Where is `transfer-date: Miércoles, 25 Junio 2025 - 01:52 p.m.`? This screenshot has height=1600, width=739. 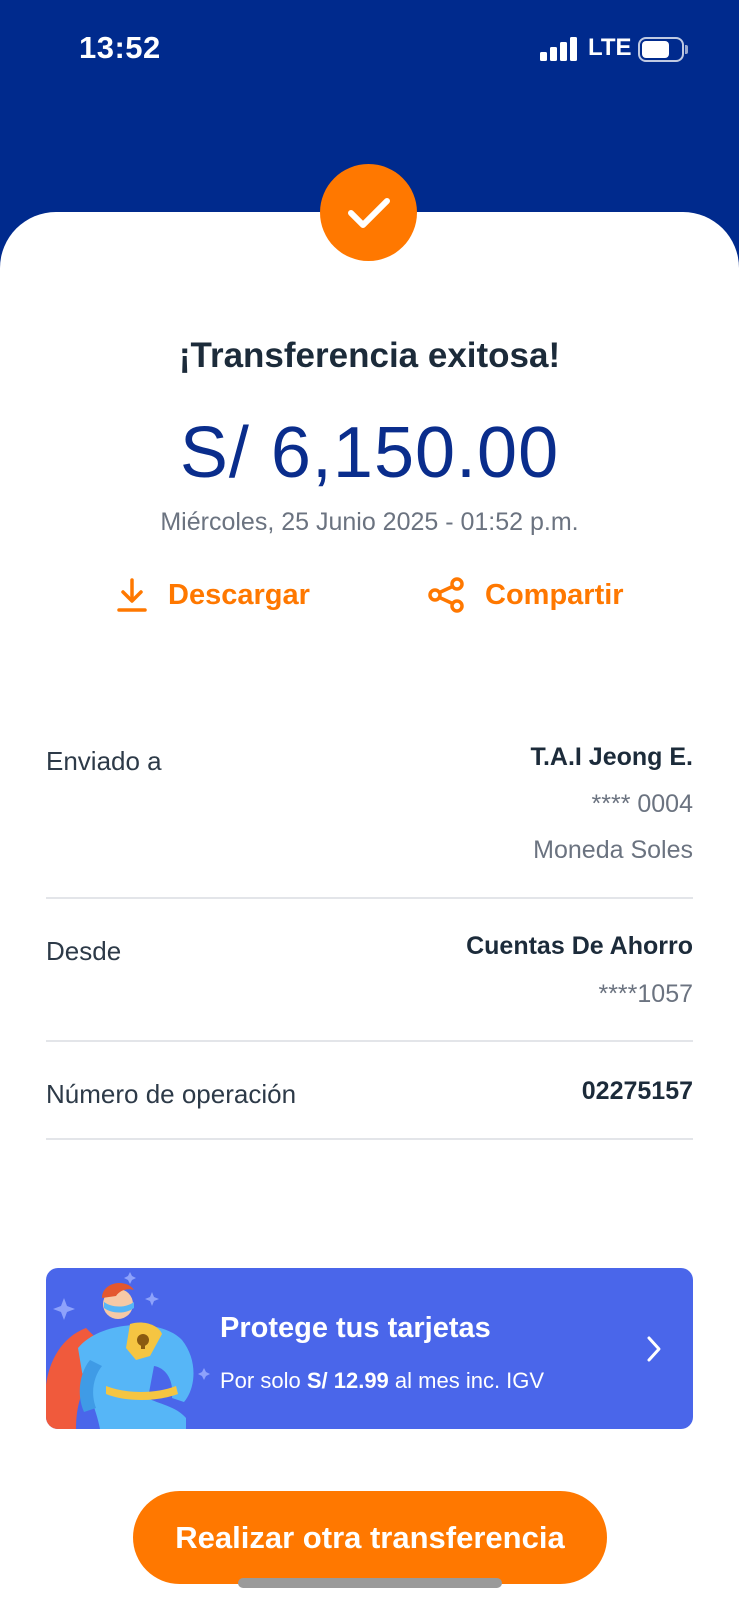 transfer-date: Miércoles, 25 Junio 2025 - 01:52 p.m. is located at coordinates (369, 522).